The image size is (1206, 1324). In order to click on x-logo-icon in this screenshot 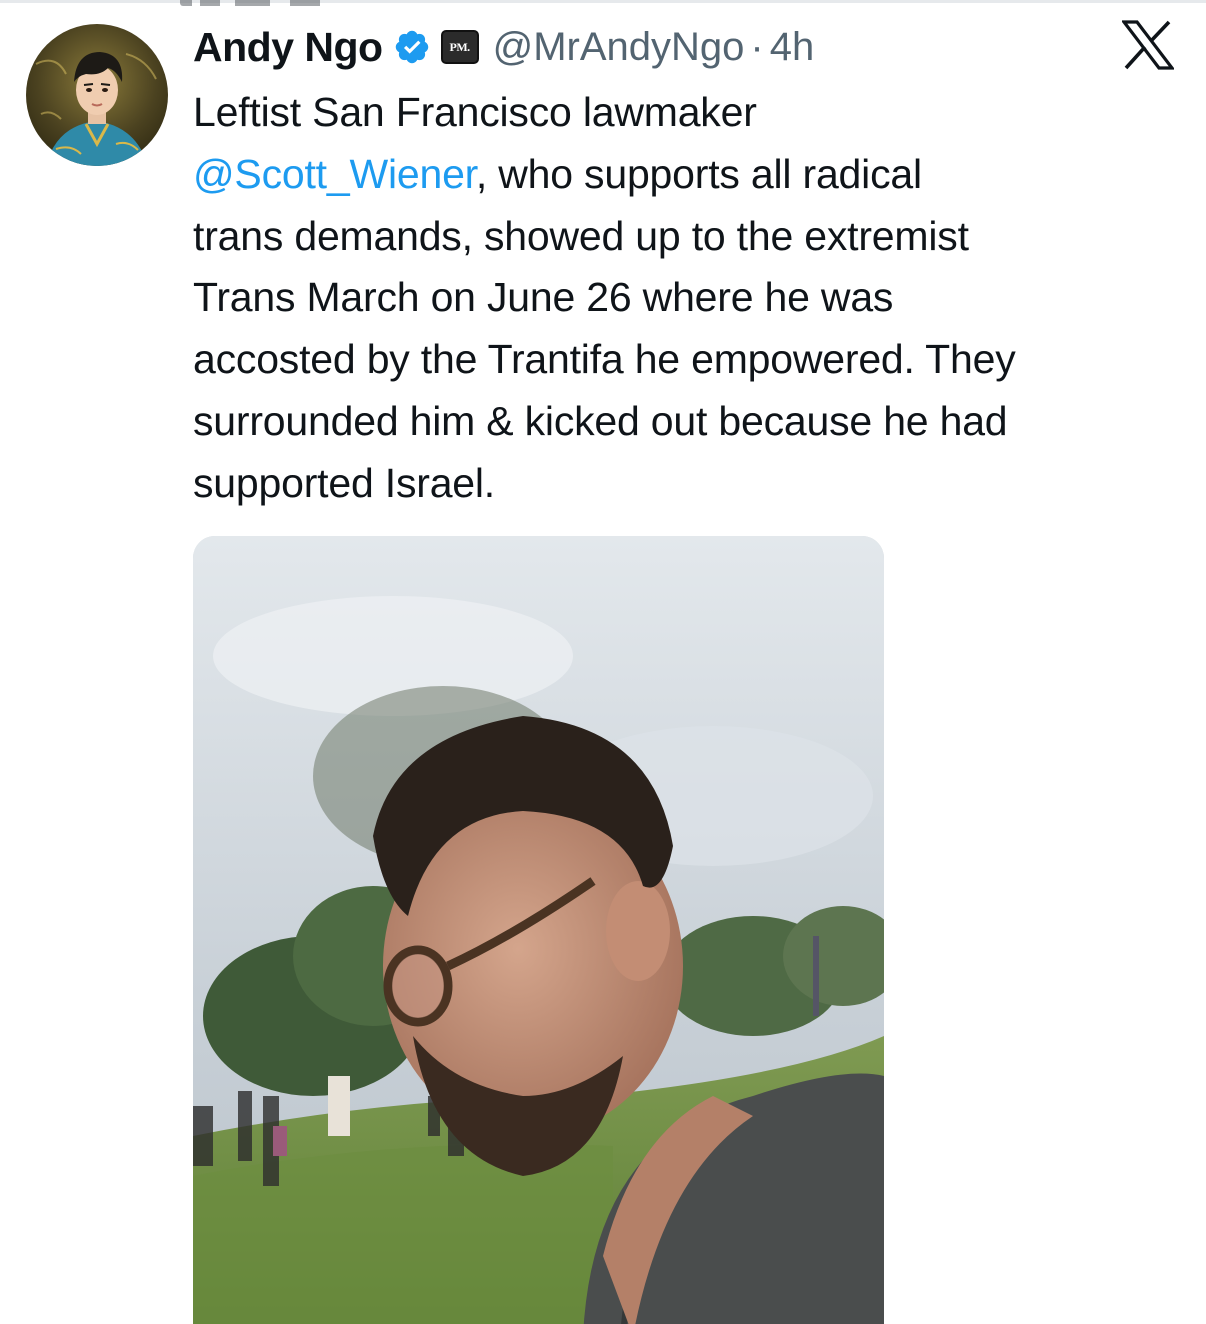, I will do `click(1148, 45)`.